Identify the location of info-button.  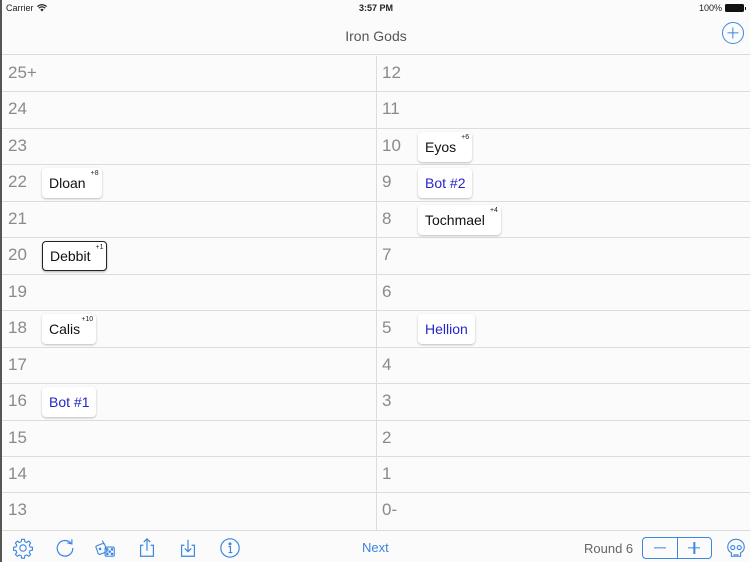
(230, 548).